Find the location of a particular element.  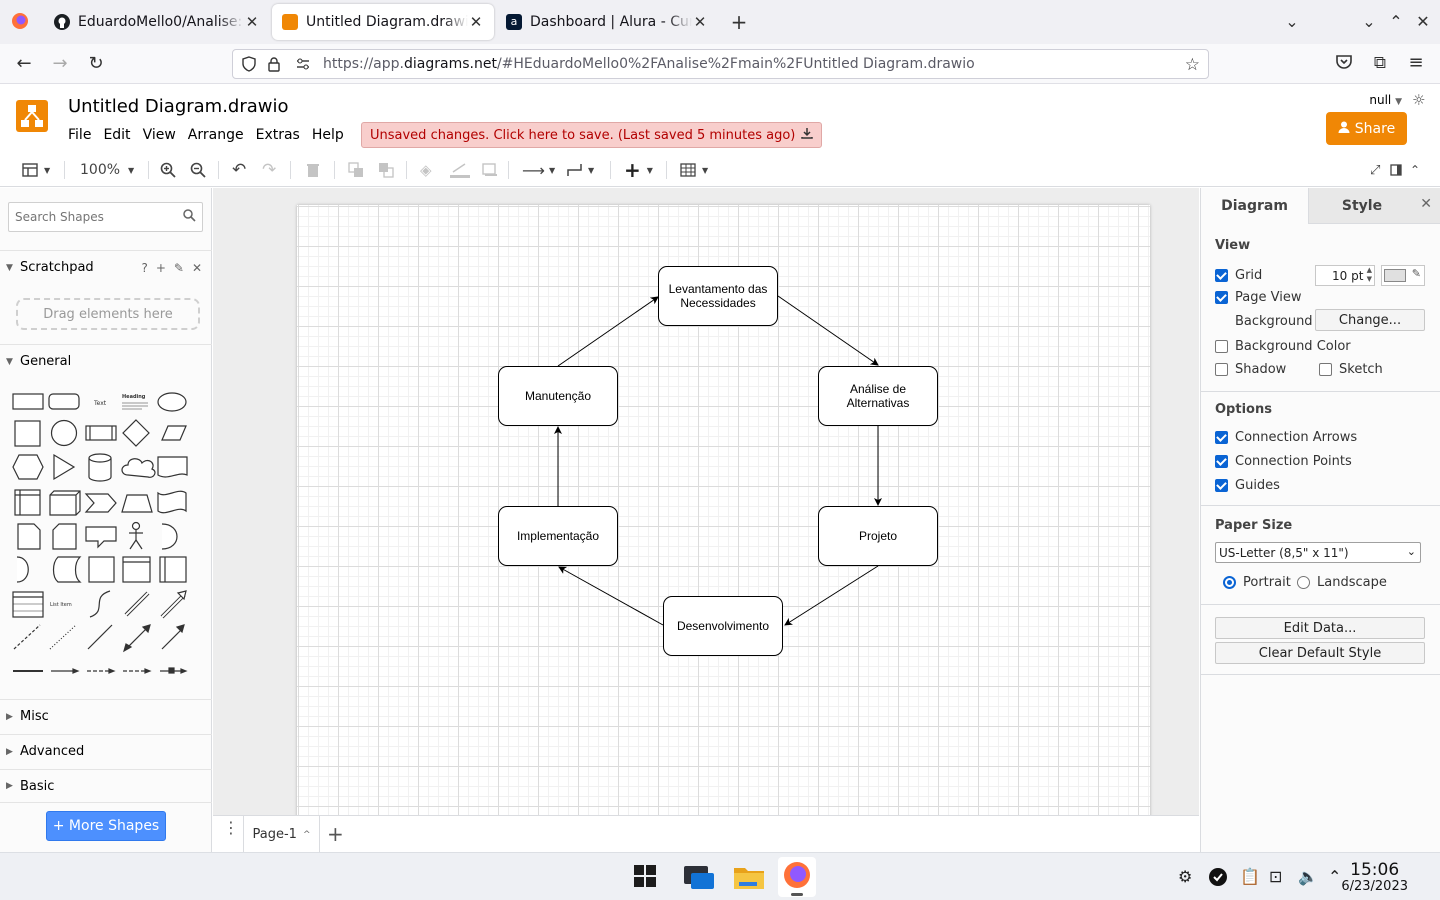

page-view-checkbox-row: Page View is located at coordinates (1258, 297).